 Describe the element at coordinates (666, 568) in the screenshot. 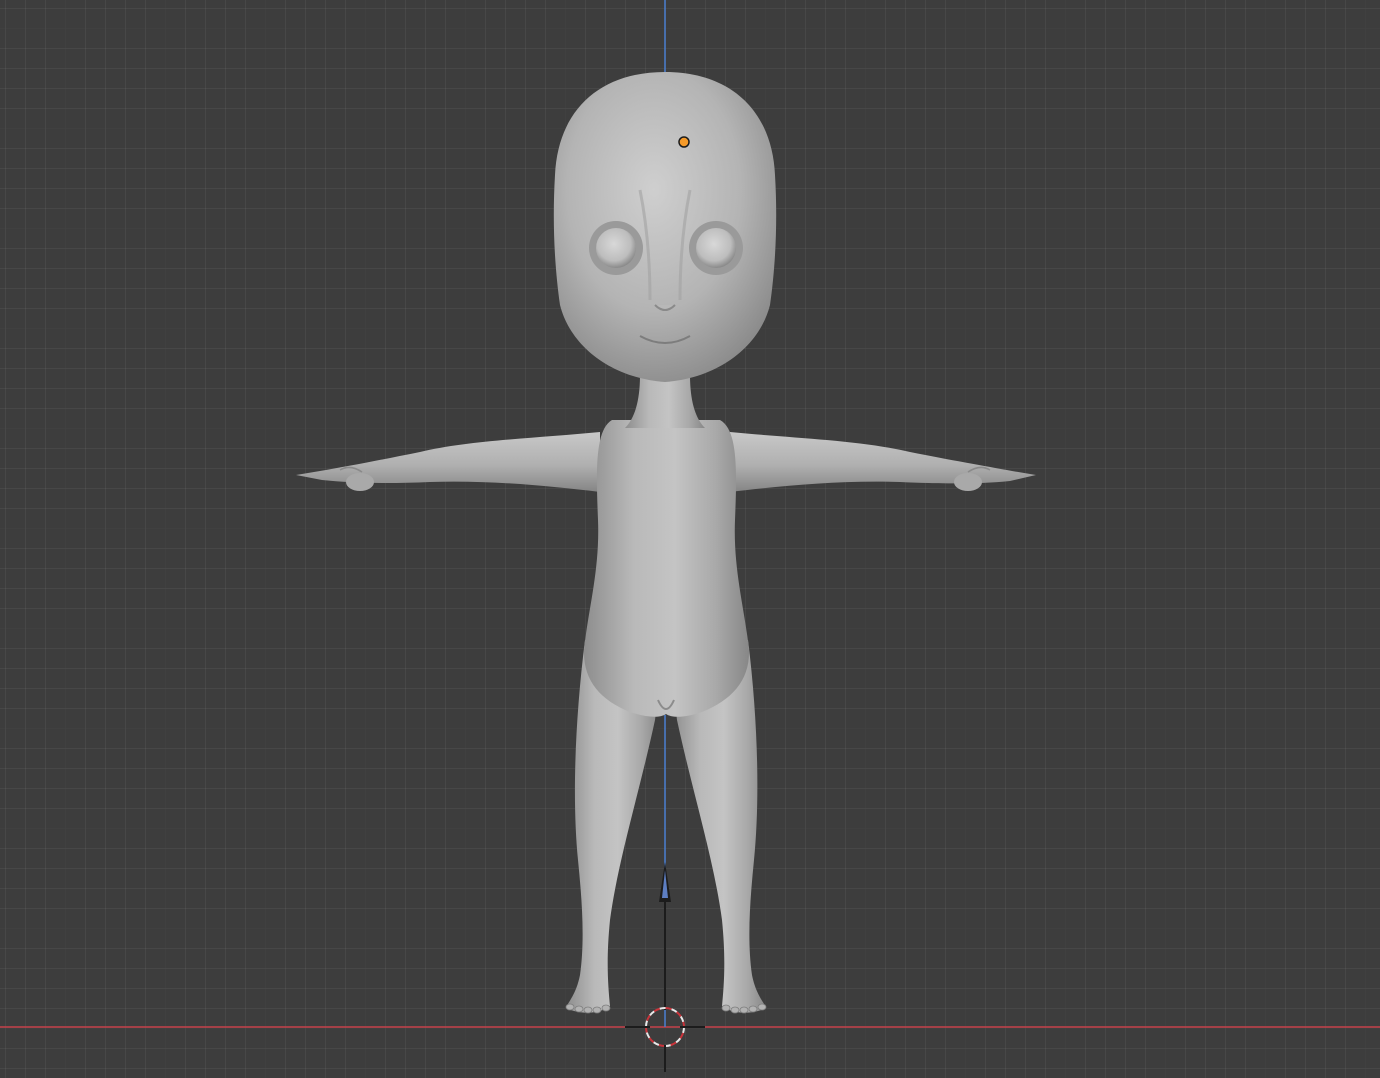

I see `character-torso` at that location.